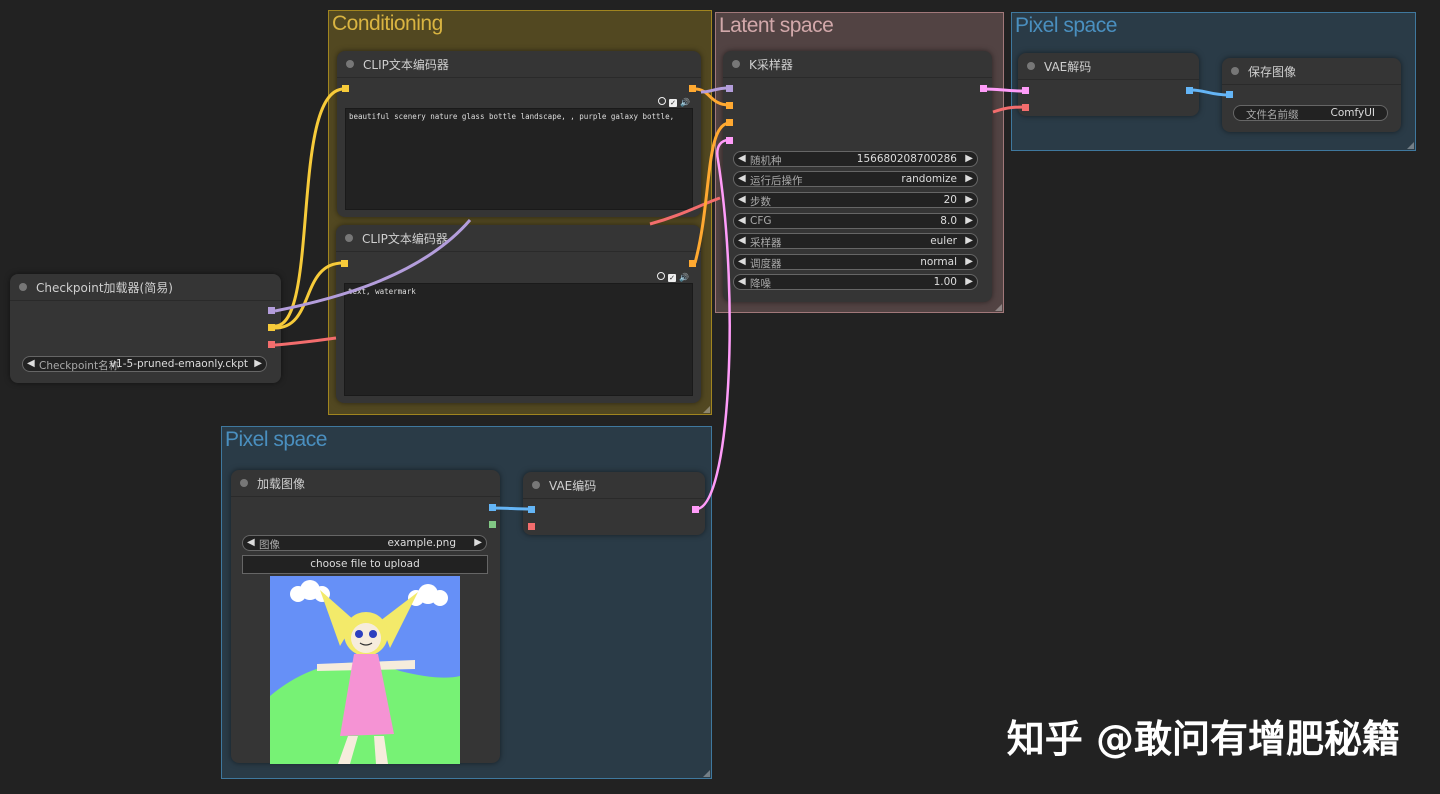  What do you see at coordinates (1311, 95) in the screenshot?
I see `save-image-node: 保存图像 文件名前缀 ComfyUI` at bounding box center [1311, 95].